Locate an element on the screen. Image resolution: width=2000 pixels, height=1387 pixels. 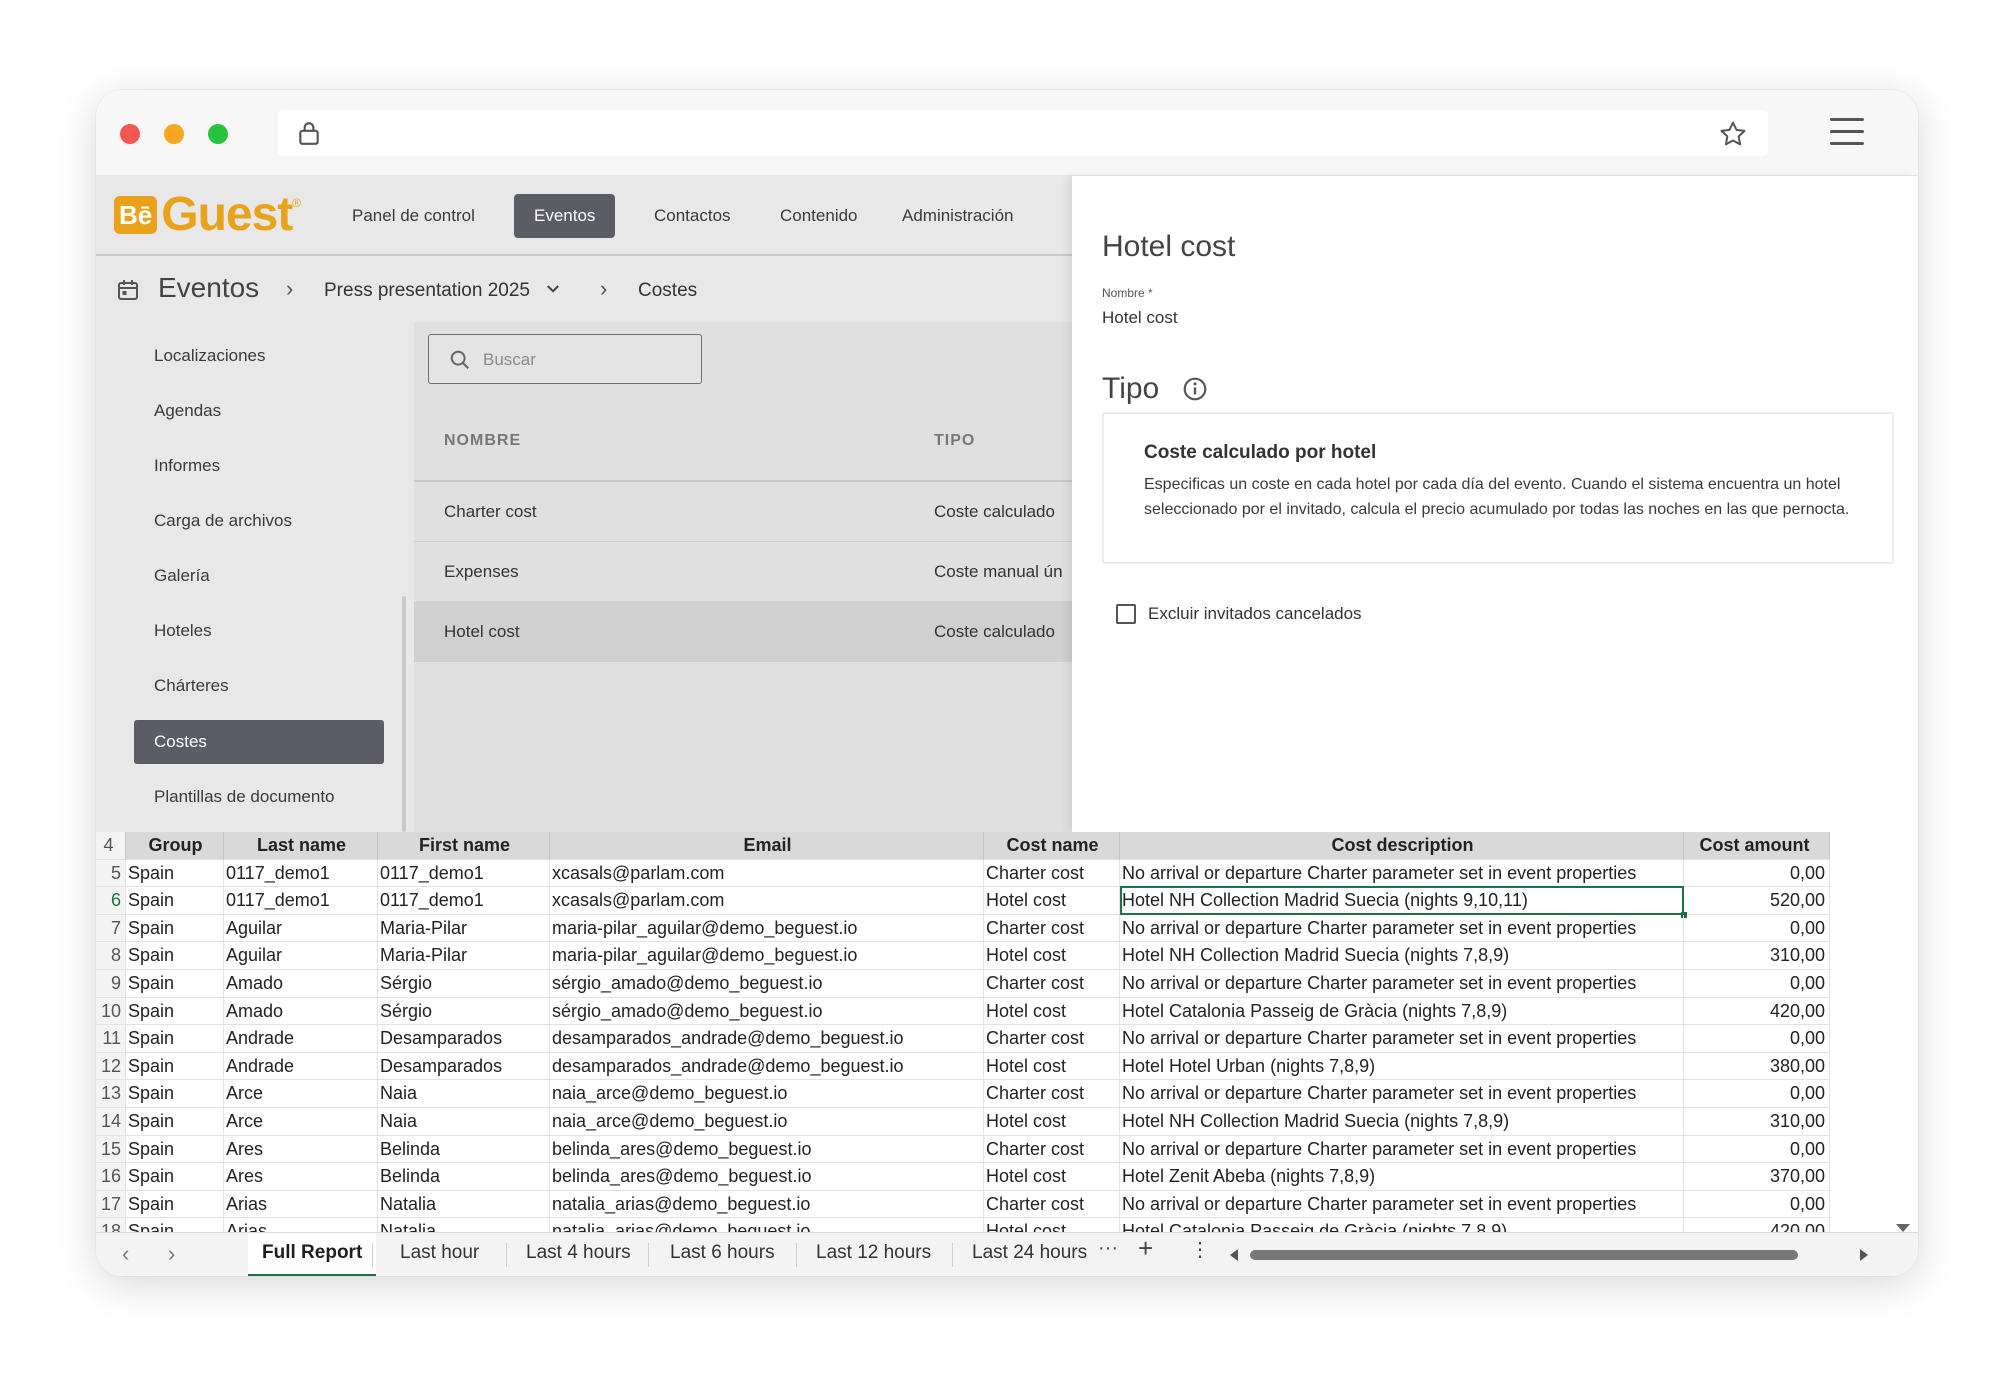
cell-cost-amount: 420,00 is located at coordinates (1757, 1011).